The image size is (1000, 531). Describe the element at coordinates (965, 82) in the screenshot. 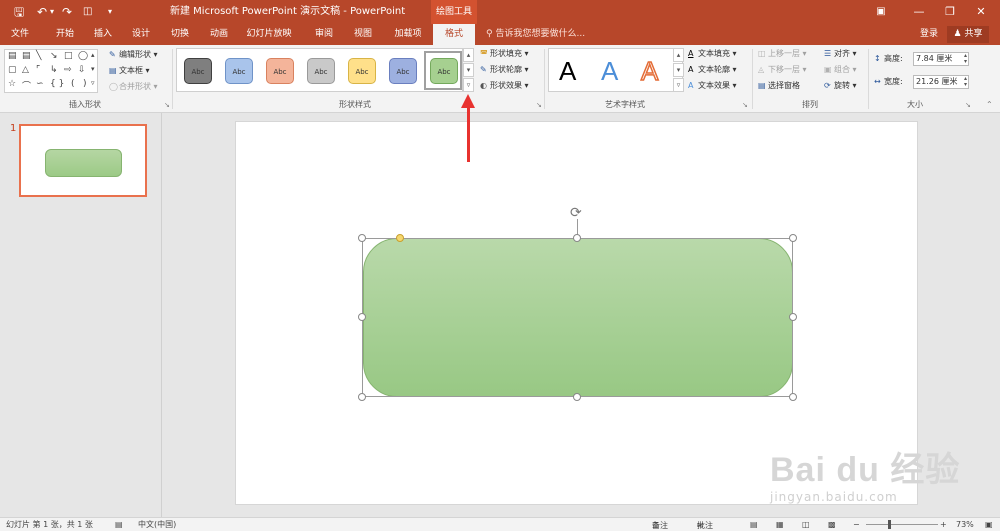

I see `width-spinner-icon: ▴ ▾` at that location.